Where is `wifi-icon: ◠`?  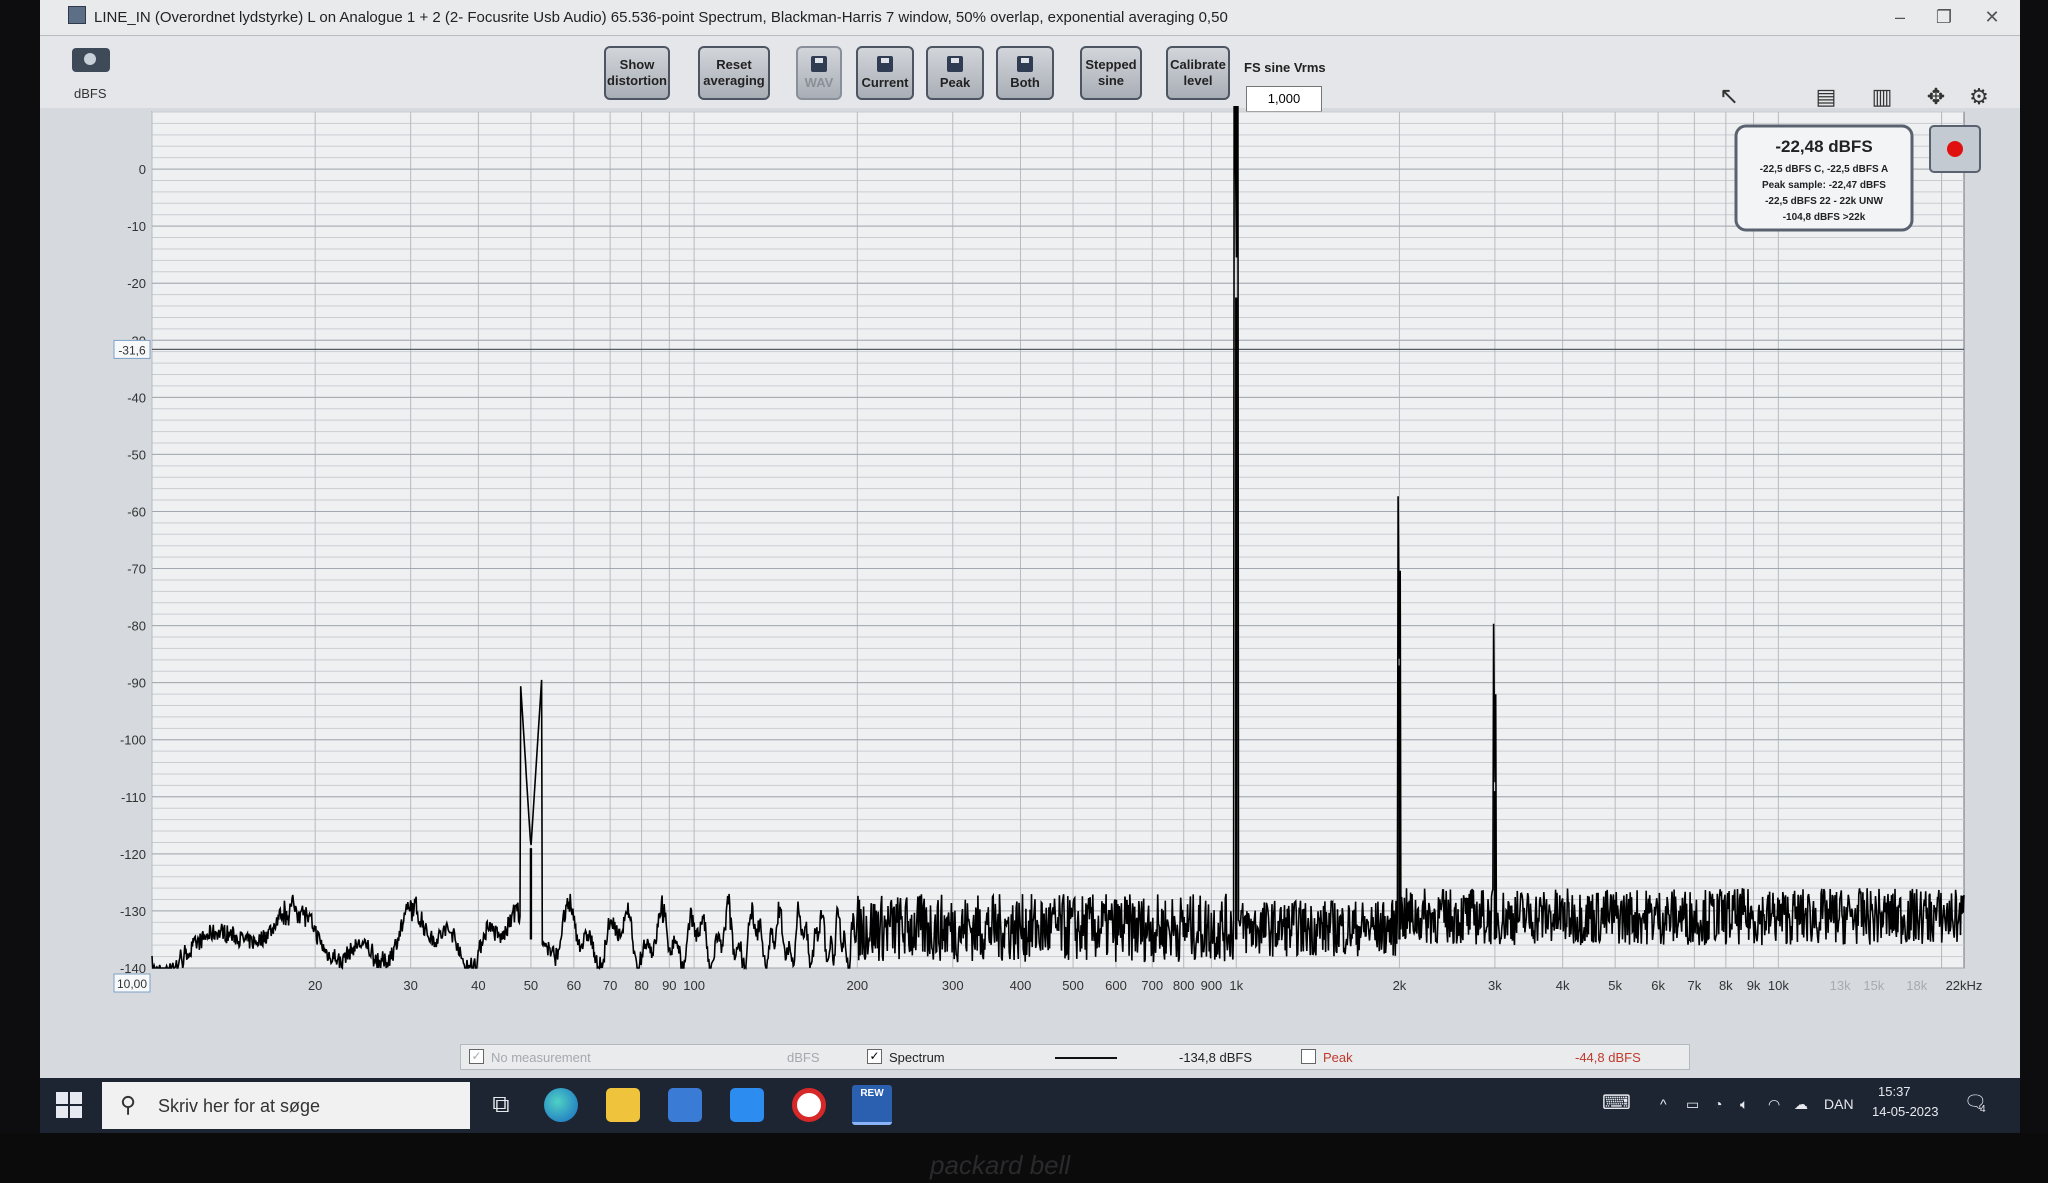
wifi-icon: ◠ is located at coordinates (1774, 1104).